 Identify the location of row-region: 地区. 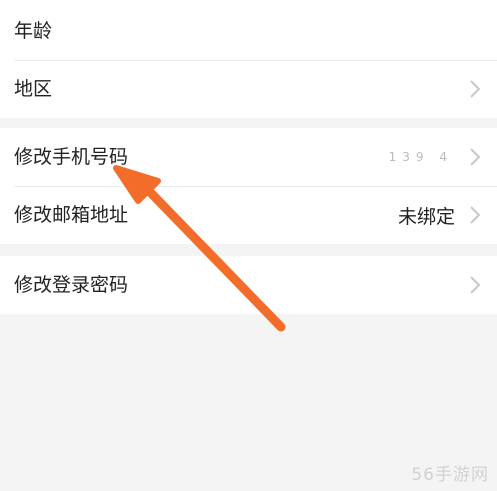
(248, 89).